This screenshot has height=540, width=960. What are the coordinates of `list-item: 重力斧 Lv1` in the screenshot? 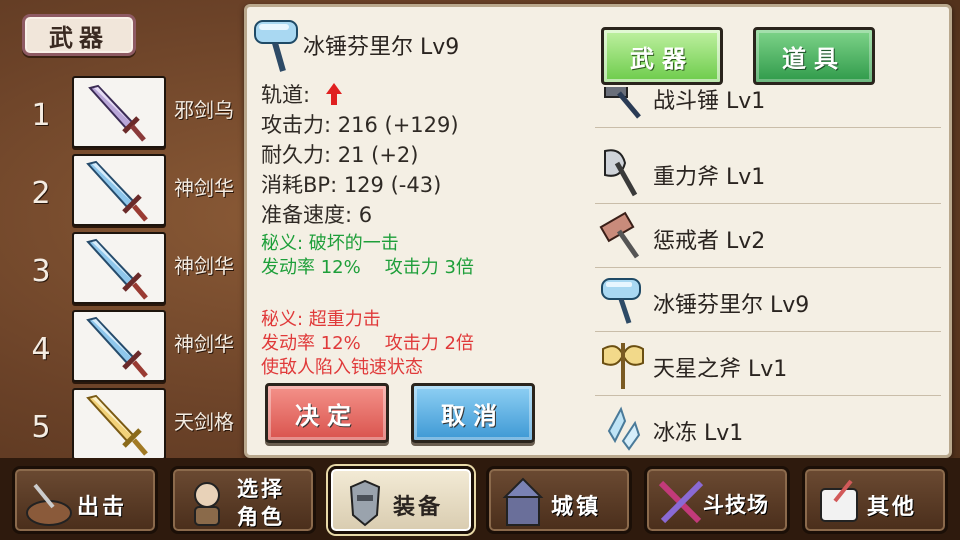 It's located at (768, 172).